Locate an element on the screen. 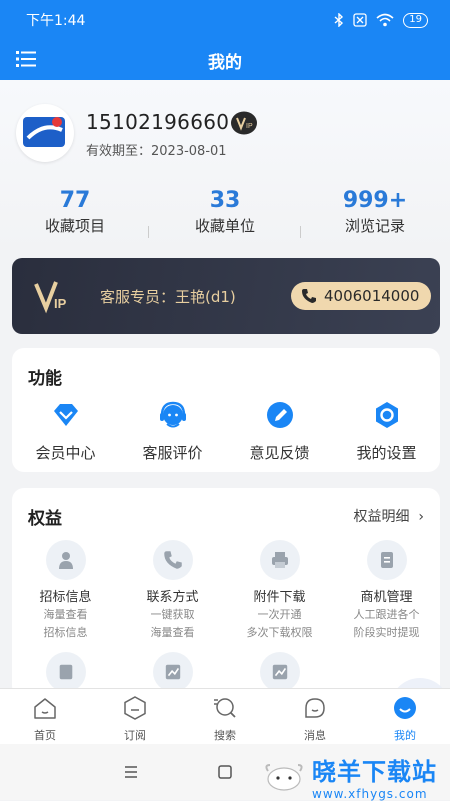 This screenshot has width=450, height=801. pencil-icon is located at coordinates (279, 415).